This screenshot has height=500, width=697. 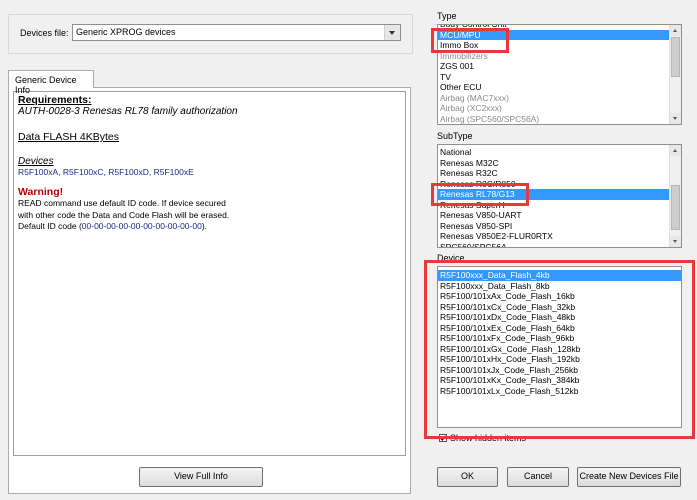 What do you see at coordinates (559, 215) in the screenshot?
I see `subtype-list-item: Renesas V850-UART` at bounding box center [559, 215].